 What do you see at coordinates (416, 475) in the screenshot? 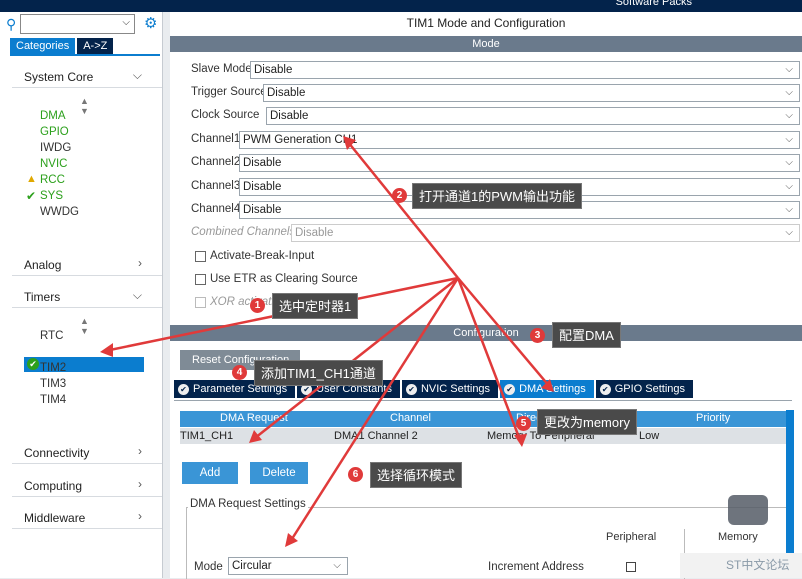
I see `annotation-label: 选择循环模式` at bounding box center [416, 475].